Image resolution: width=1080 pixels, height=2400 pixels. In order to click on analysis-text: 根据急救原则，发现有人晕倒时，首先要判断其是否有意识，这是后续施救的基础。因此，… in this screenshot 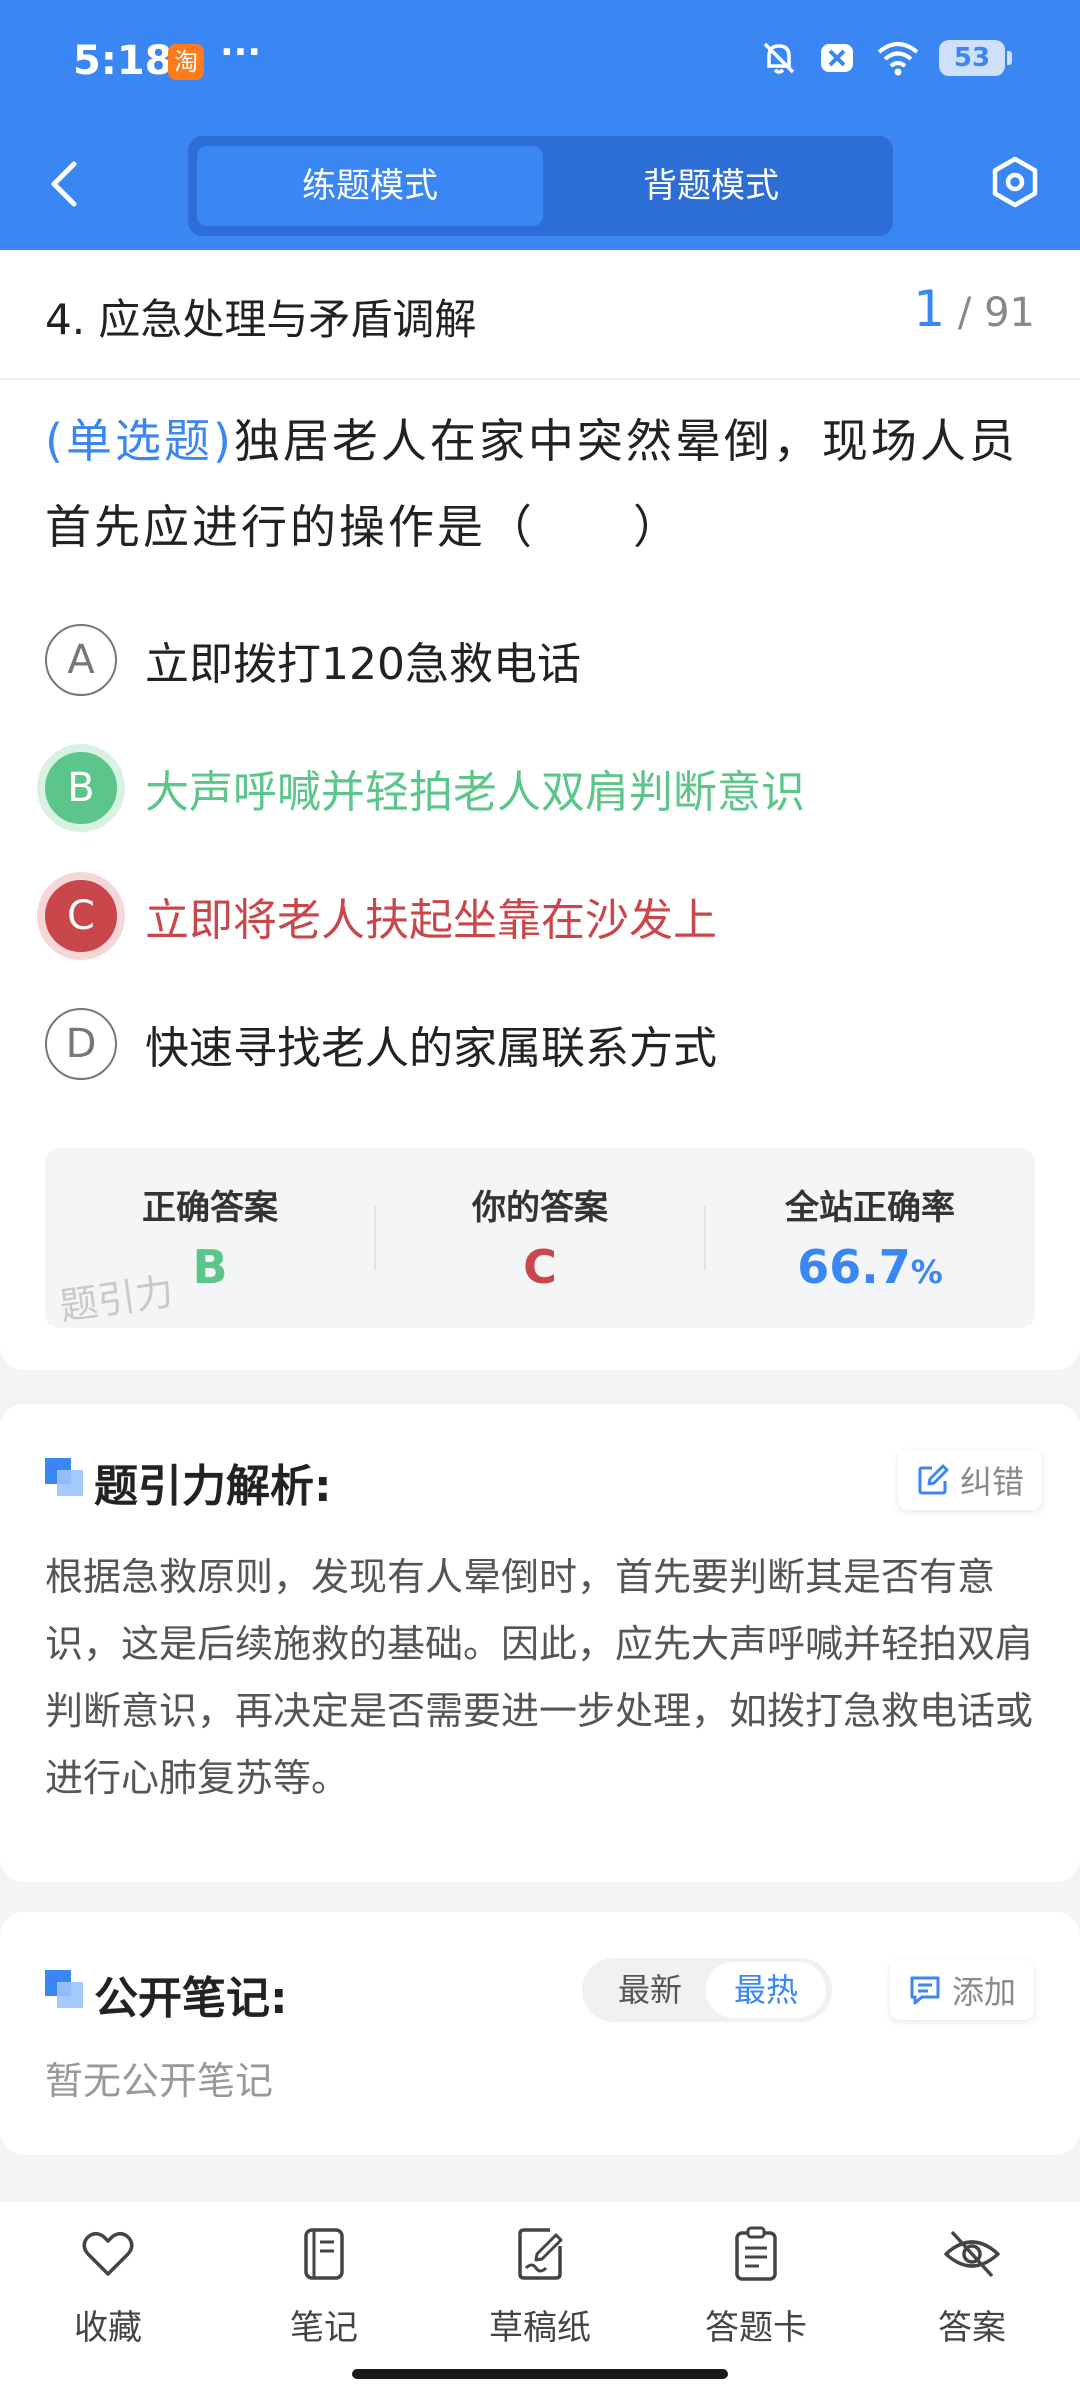, I will do `click(539, 1677)`.